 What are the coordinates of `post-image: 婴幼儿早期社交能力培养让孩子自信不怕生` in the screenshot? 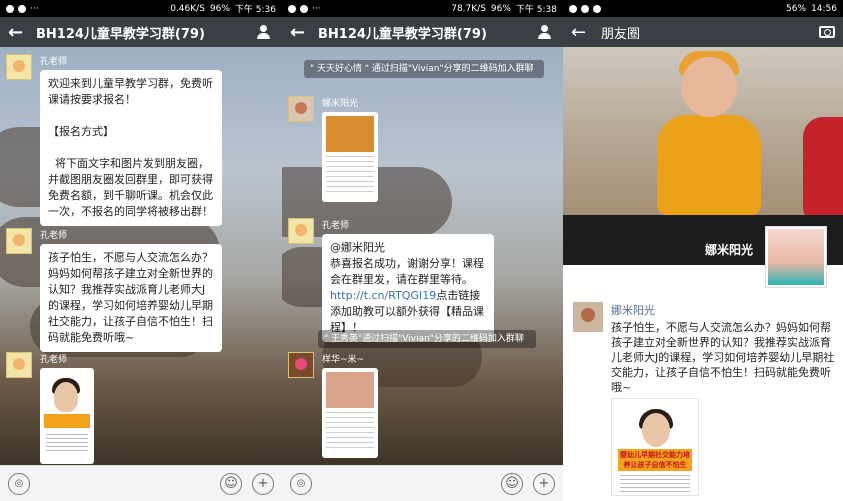 It's located at (655, 447).